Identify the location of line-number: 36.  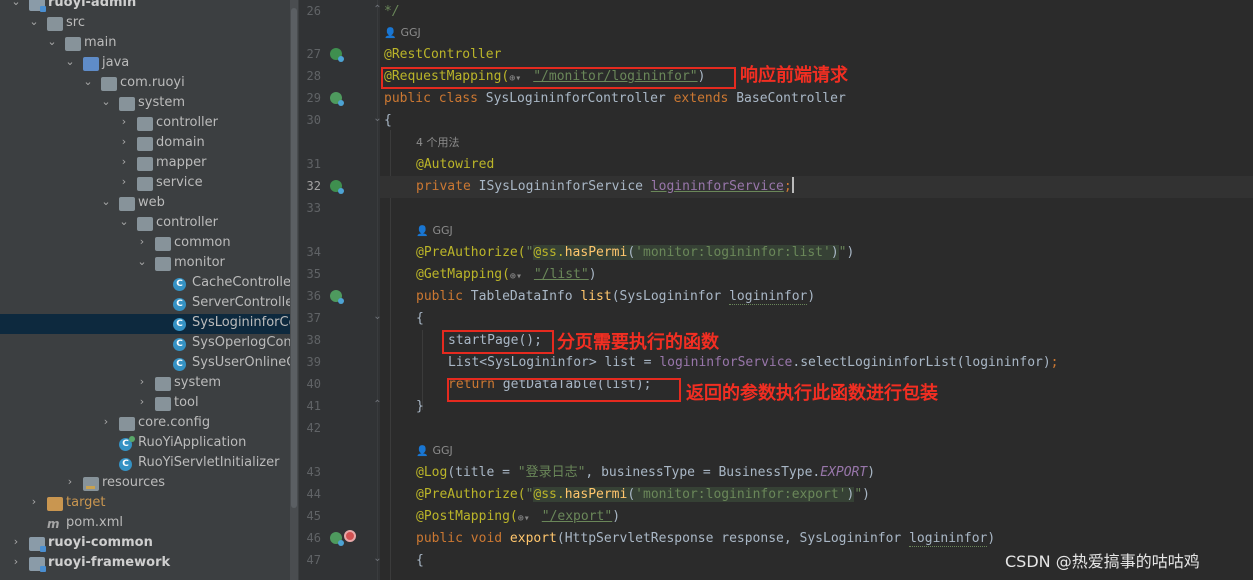
(310, 296).